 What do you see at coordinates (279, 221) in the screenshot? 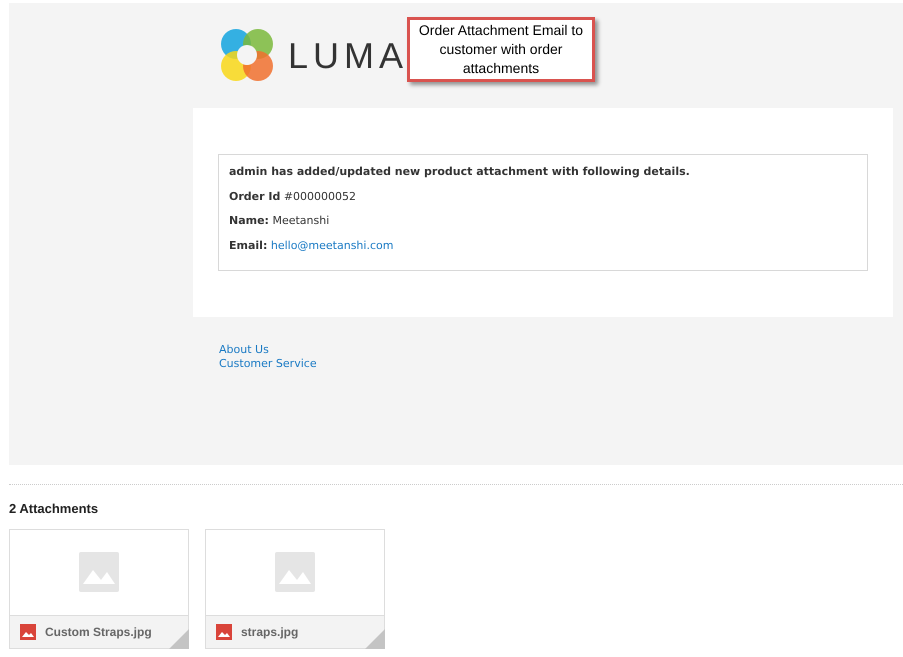
I see `detail-line: Name: Meetanshi` at bounding box center [279, 221].